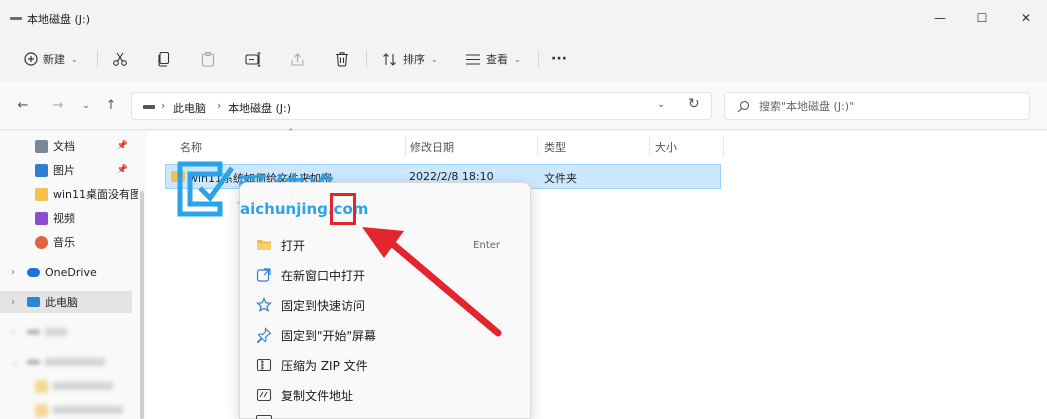 Image resolution: width=1047 pixels, height=419 pixels. What do you see at coordinates (189, 108) in the screenshot?
I see `breadcrumb-this-pc: 此电脑` at bounding box center [189, 108].